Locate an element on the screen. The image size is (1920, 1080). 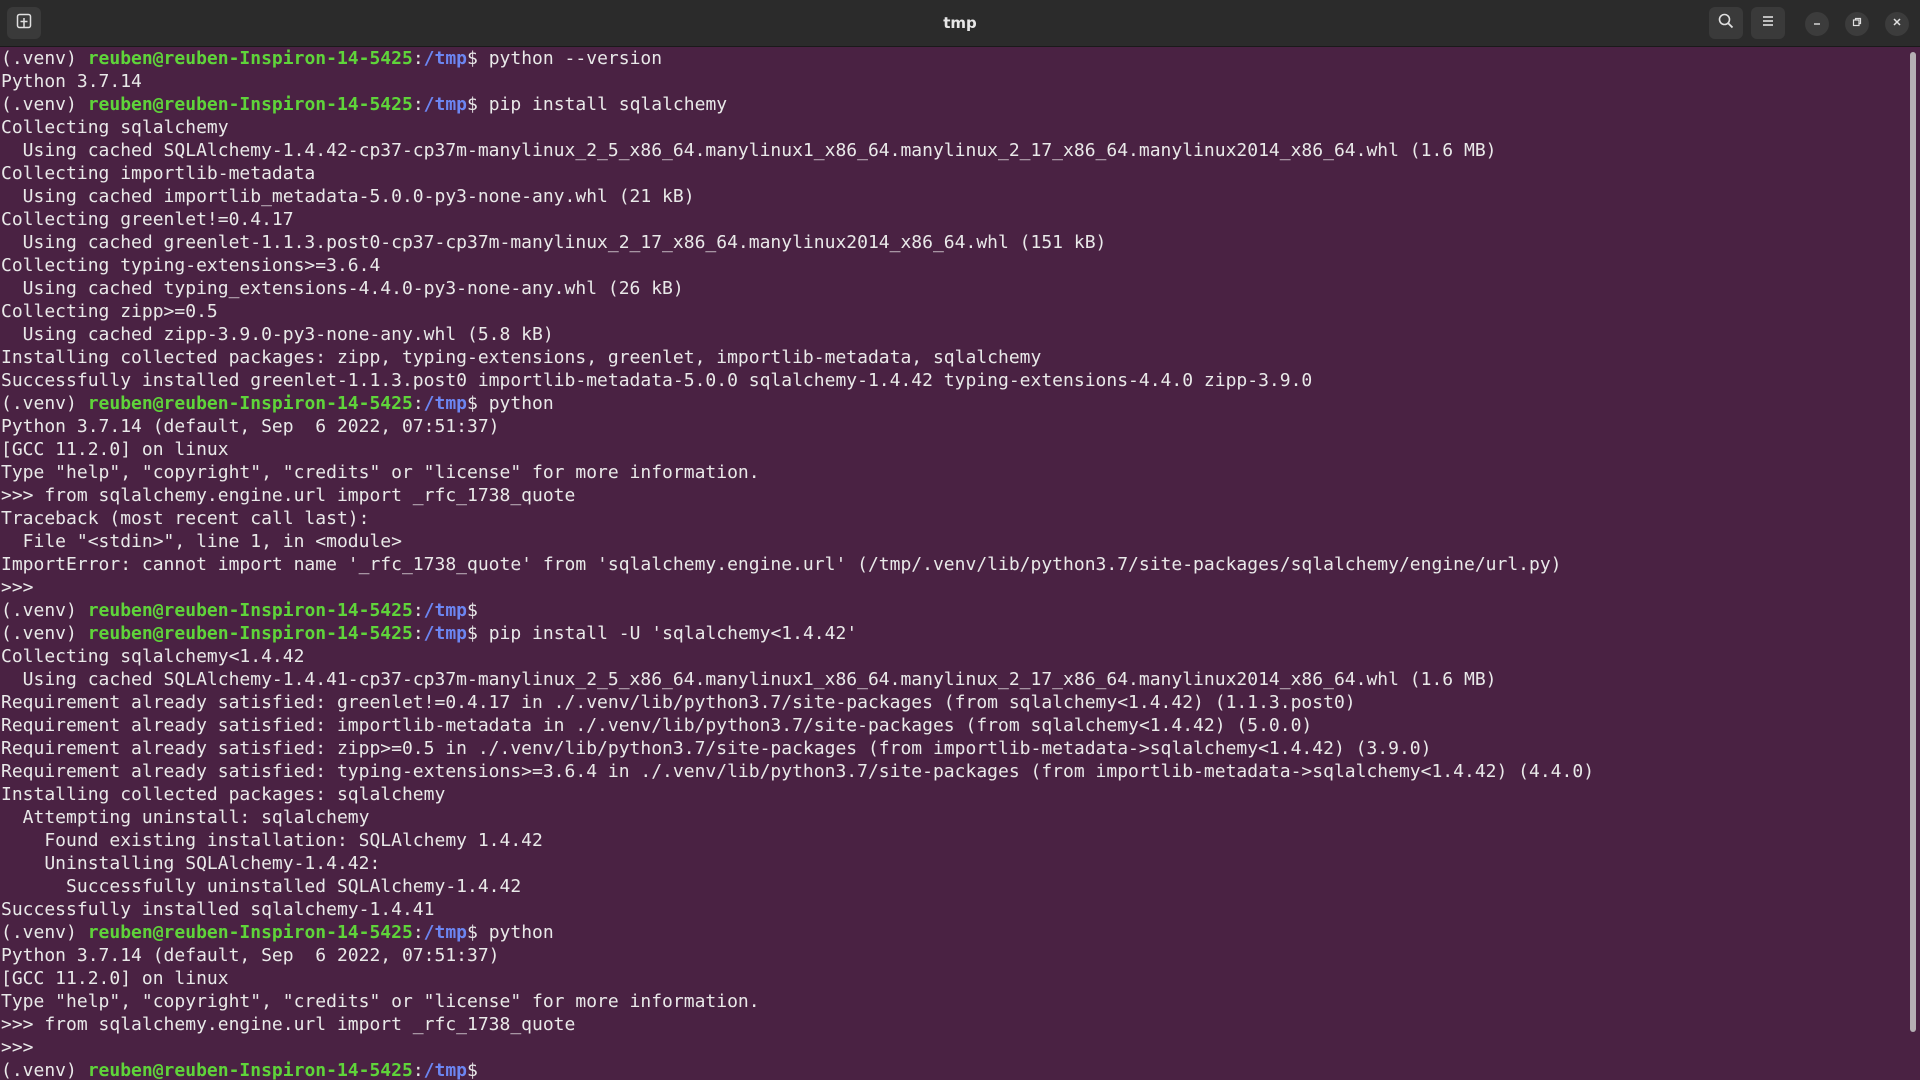
search-icon is located at coordinates (1726, 23).